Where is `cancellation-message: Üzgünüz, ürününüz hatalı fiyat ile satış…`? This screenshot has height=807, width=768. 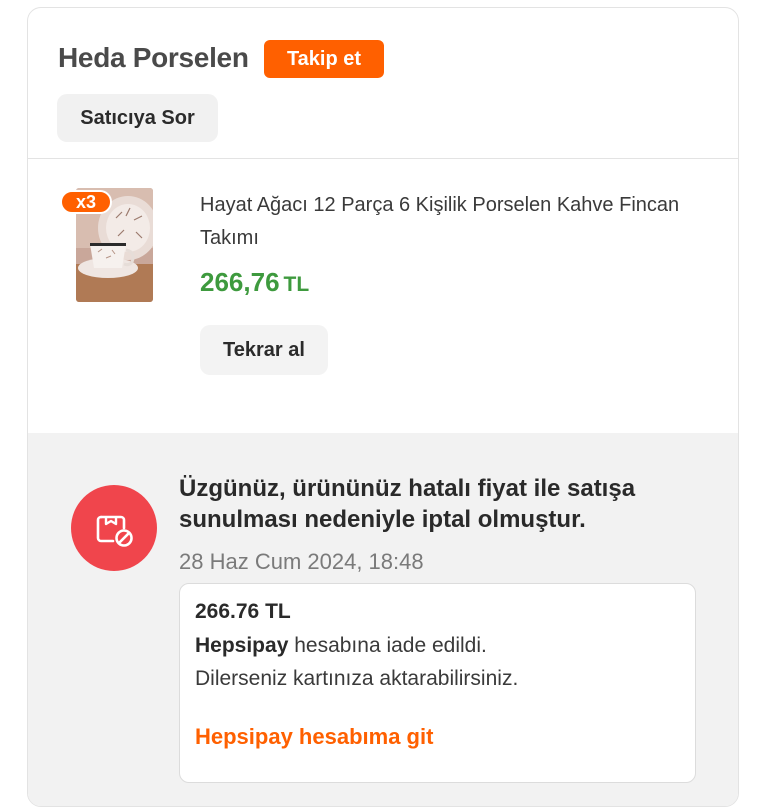
cancellation-message: Üzgünüz, ürününüz hatalı fiyat ile satış… is located at coordinates (407, 504).